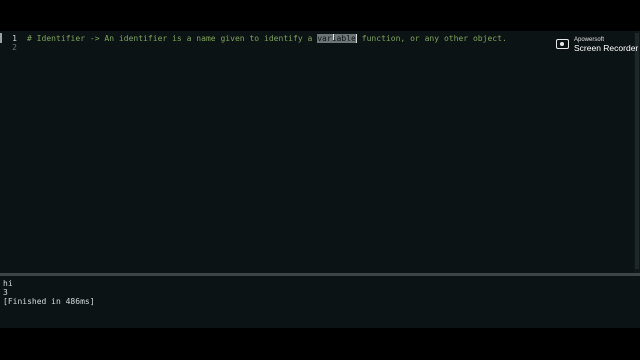 The height and width of the screenshot is (360, 640). I want to click on mouse-ibeam-cursor, so click(333, 37).